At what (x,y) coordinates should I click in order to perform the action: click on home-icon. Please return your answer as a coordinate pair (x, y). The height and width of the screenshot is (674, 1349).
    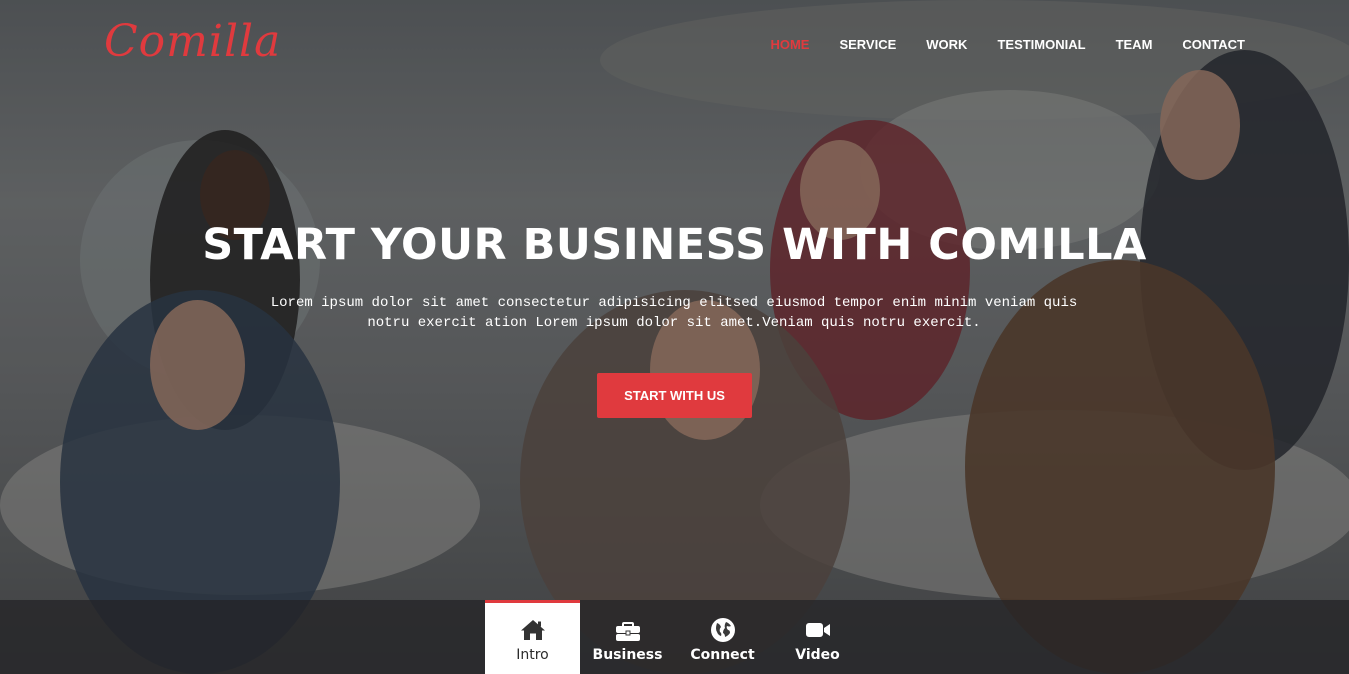
    Looking at the image, I should click on (533, 630).